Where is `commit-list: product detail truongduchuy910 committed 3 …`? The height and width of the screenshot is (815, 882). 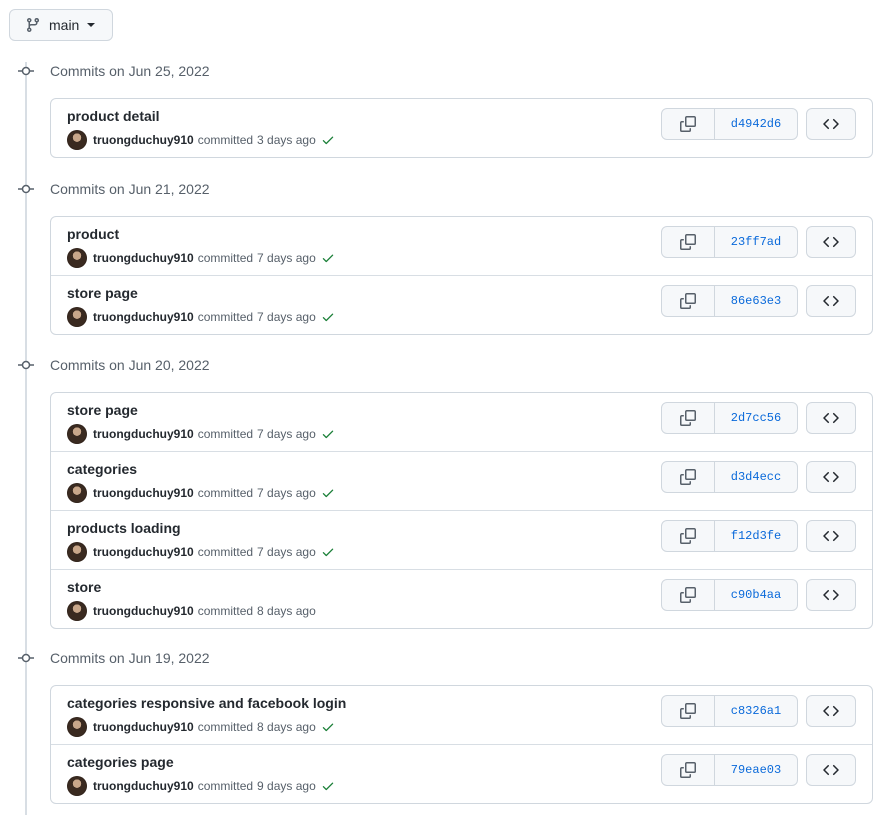
commit-list: product detail truongduchuy910 committed 3 … is located at coordinates (461, 128).